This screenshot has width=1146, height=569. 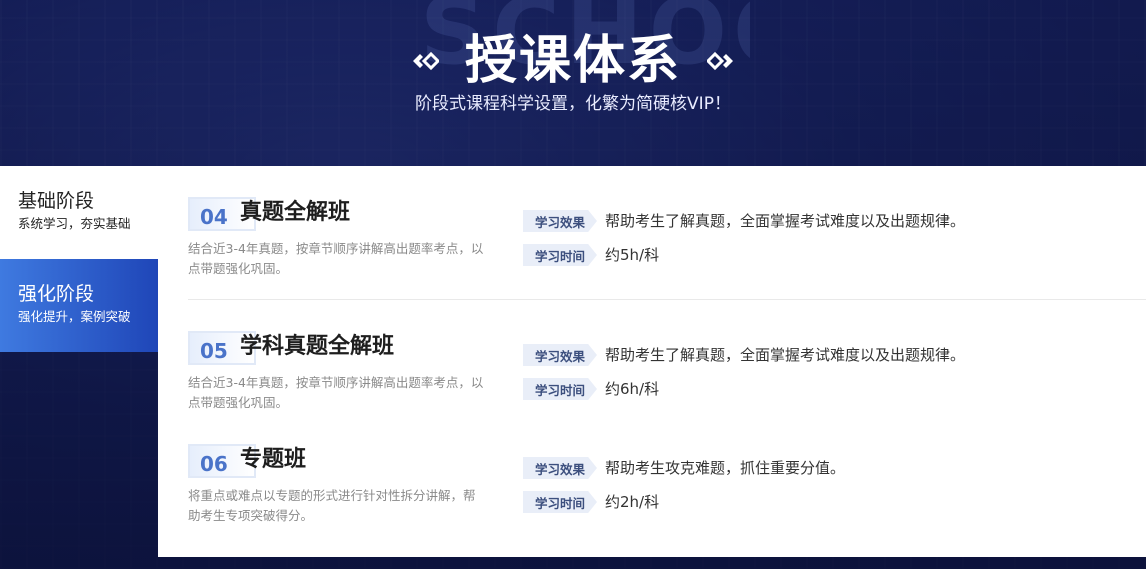 I want to click on time-row: 学习时间 约6h/科, so click(x=591, y=389).